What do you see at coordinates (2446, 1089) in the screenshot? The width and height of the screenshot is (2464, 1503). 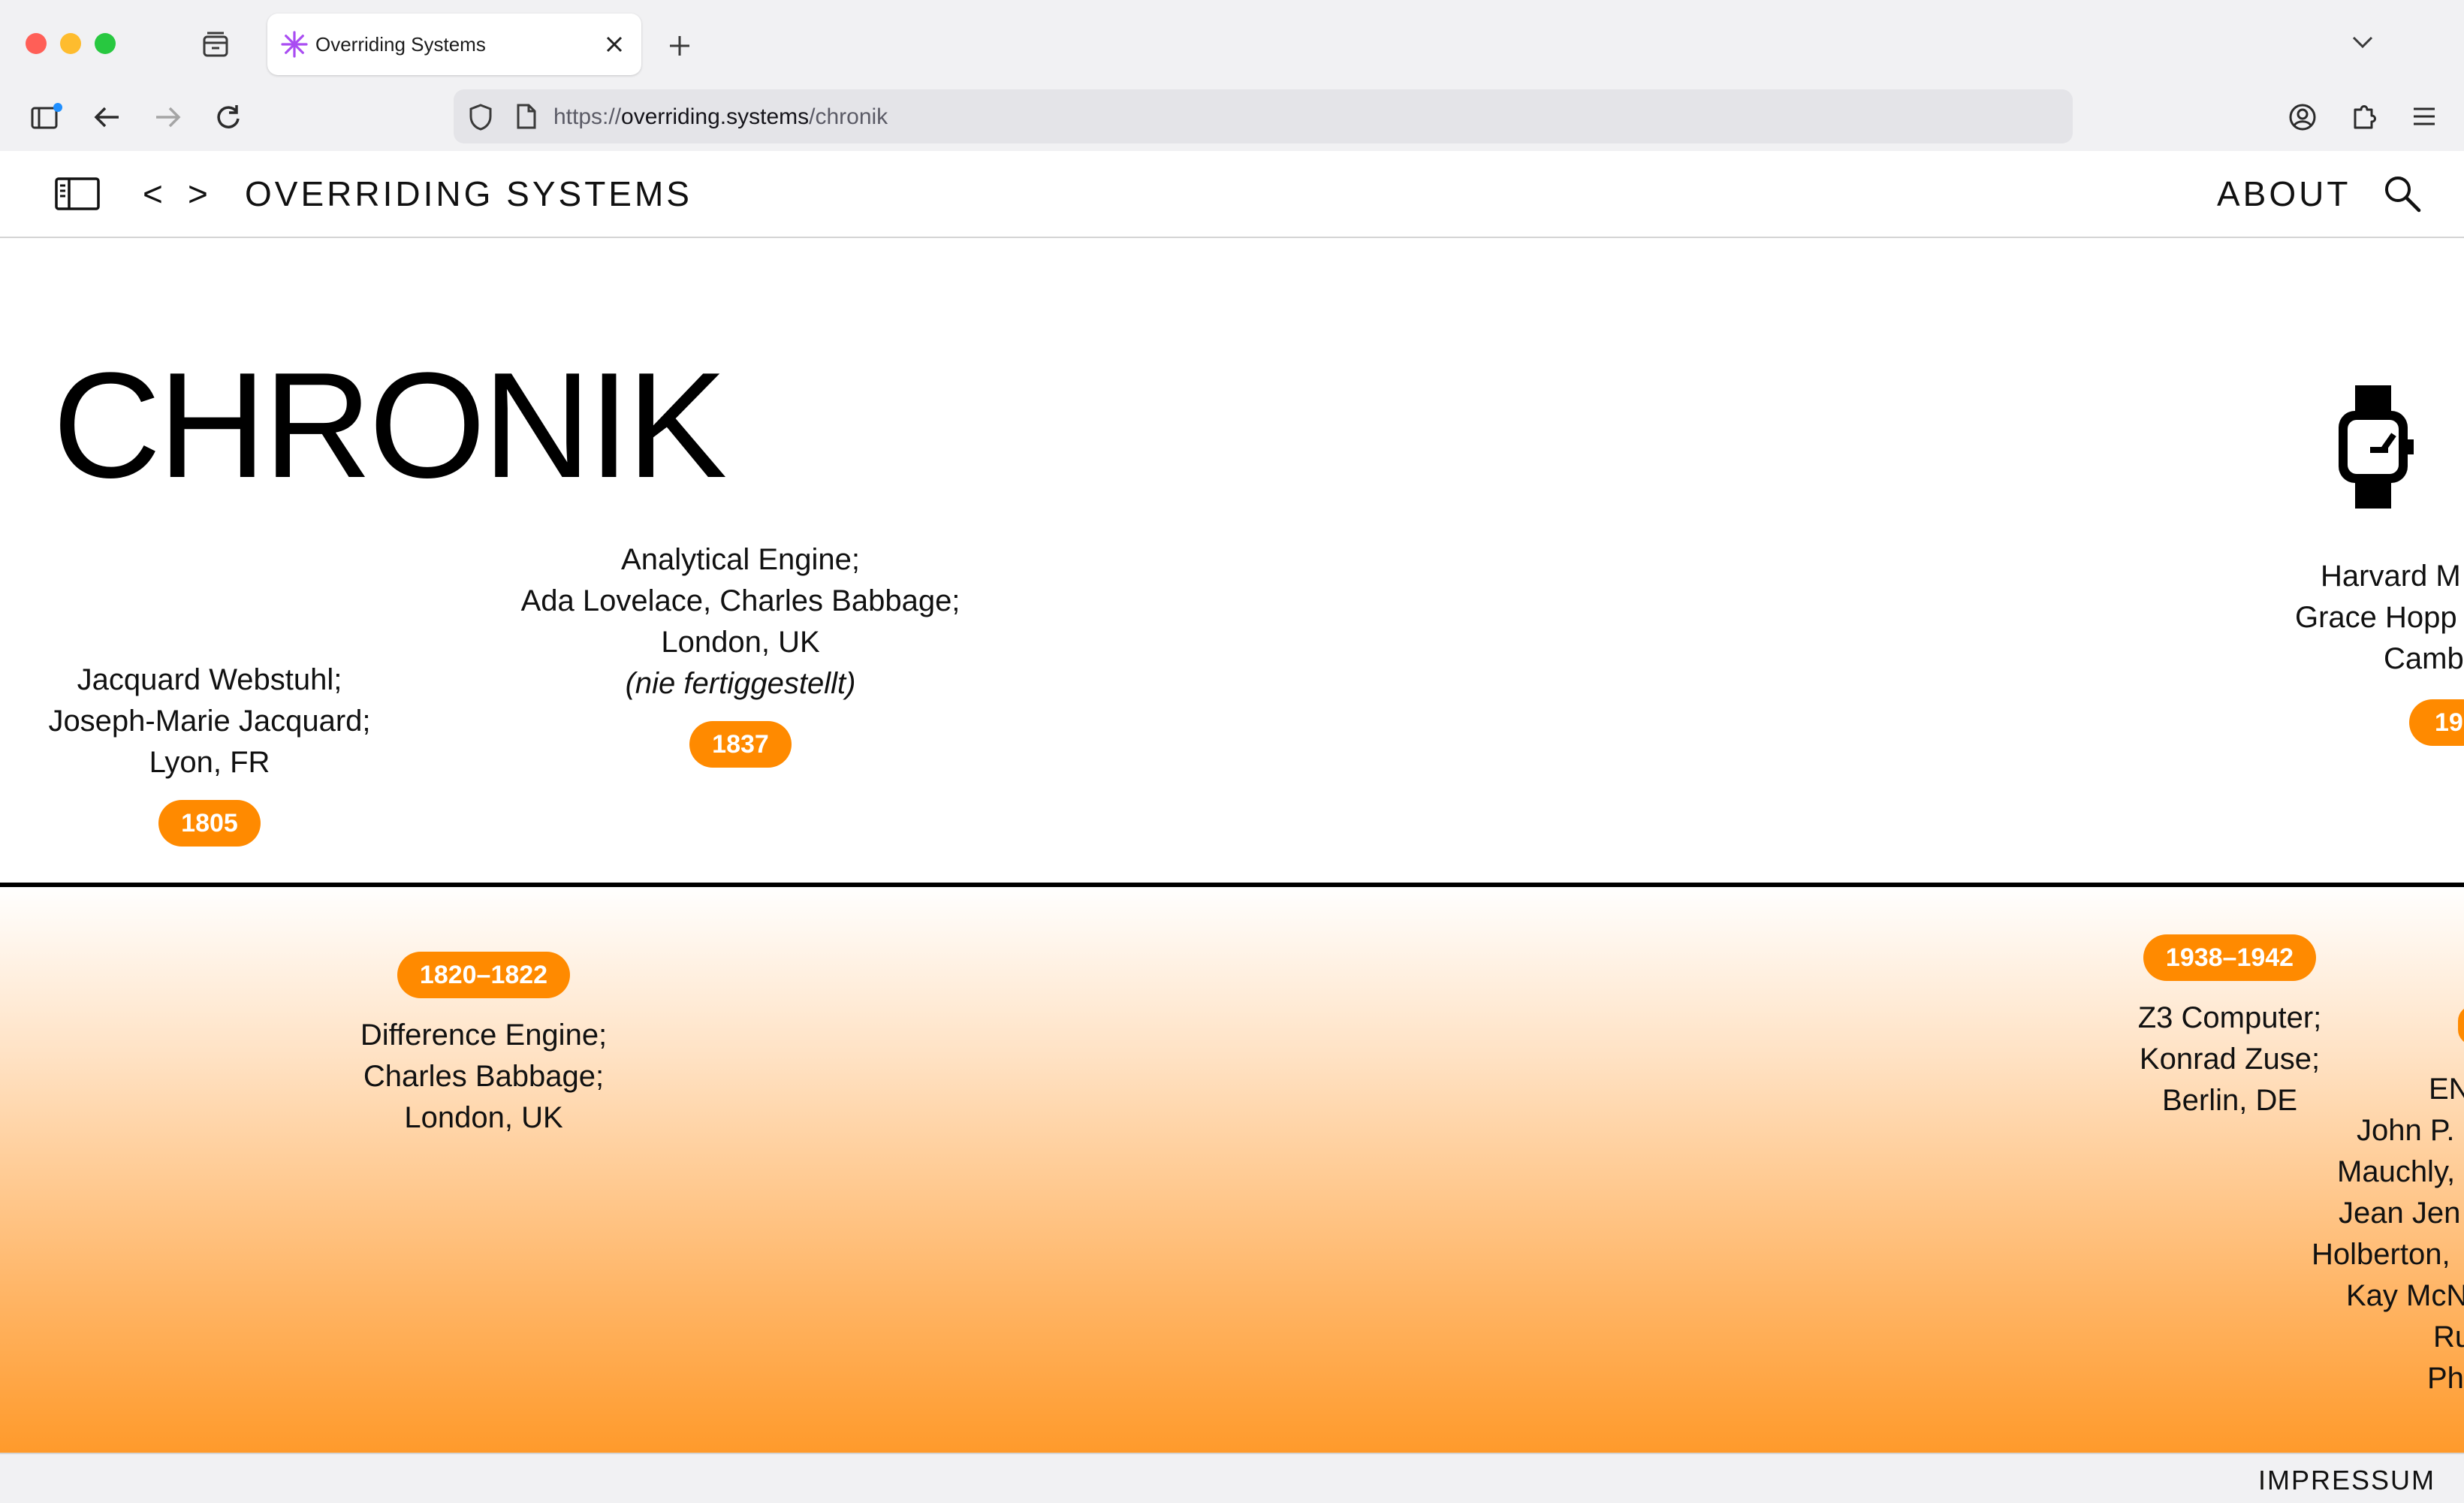 I see `event-line: EN` at bounding box center [2446, 1089].